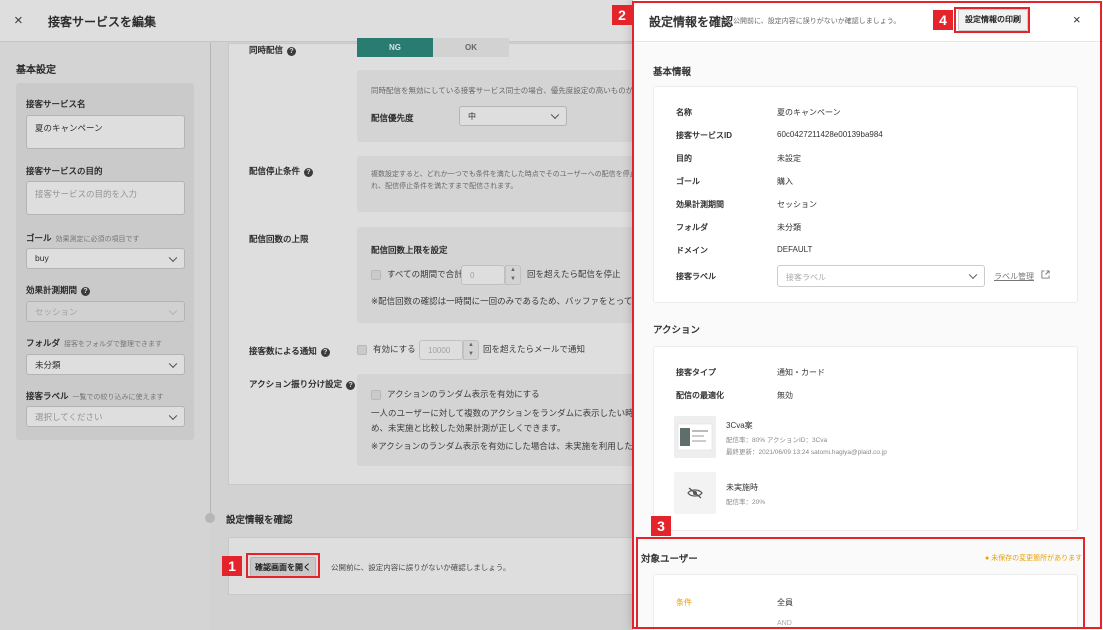  I want to click on callout-tag-3: 3, so click(661, 526).